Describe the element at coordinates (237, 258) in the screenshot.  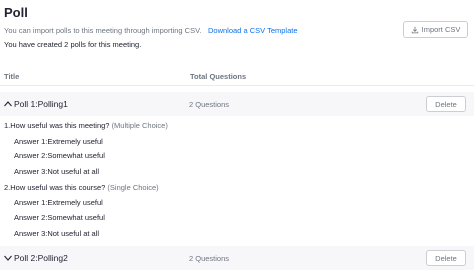
I see `poll-row-2: Poll 2:Polling2 2 Questions Delete` at that location.